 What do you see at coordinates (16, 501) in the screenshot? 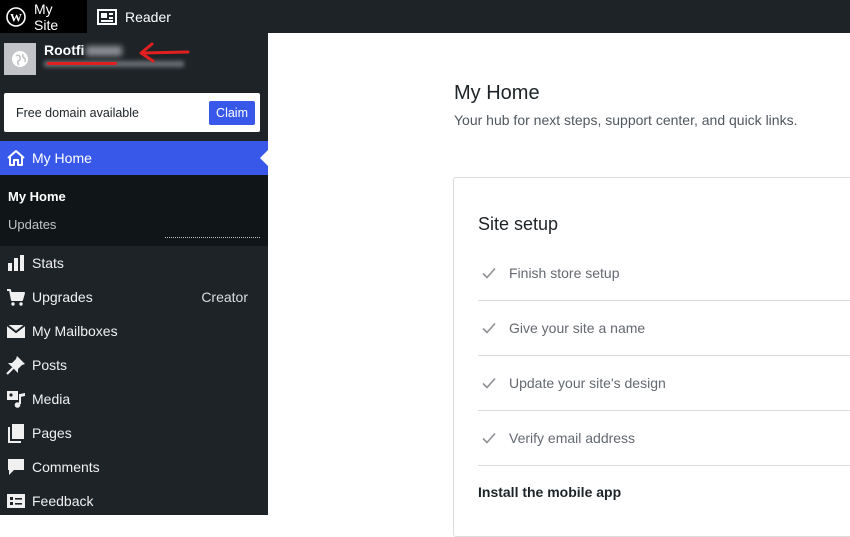
I see `feedback-icon` at bounding box center [16, 501].